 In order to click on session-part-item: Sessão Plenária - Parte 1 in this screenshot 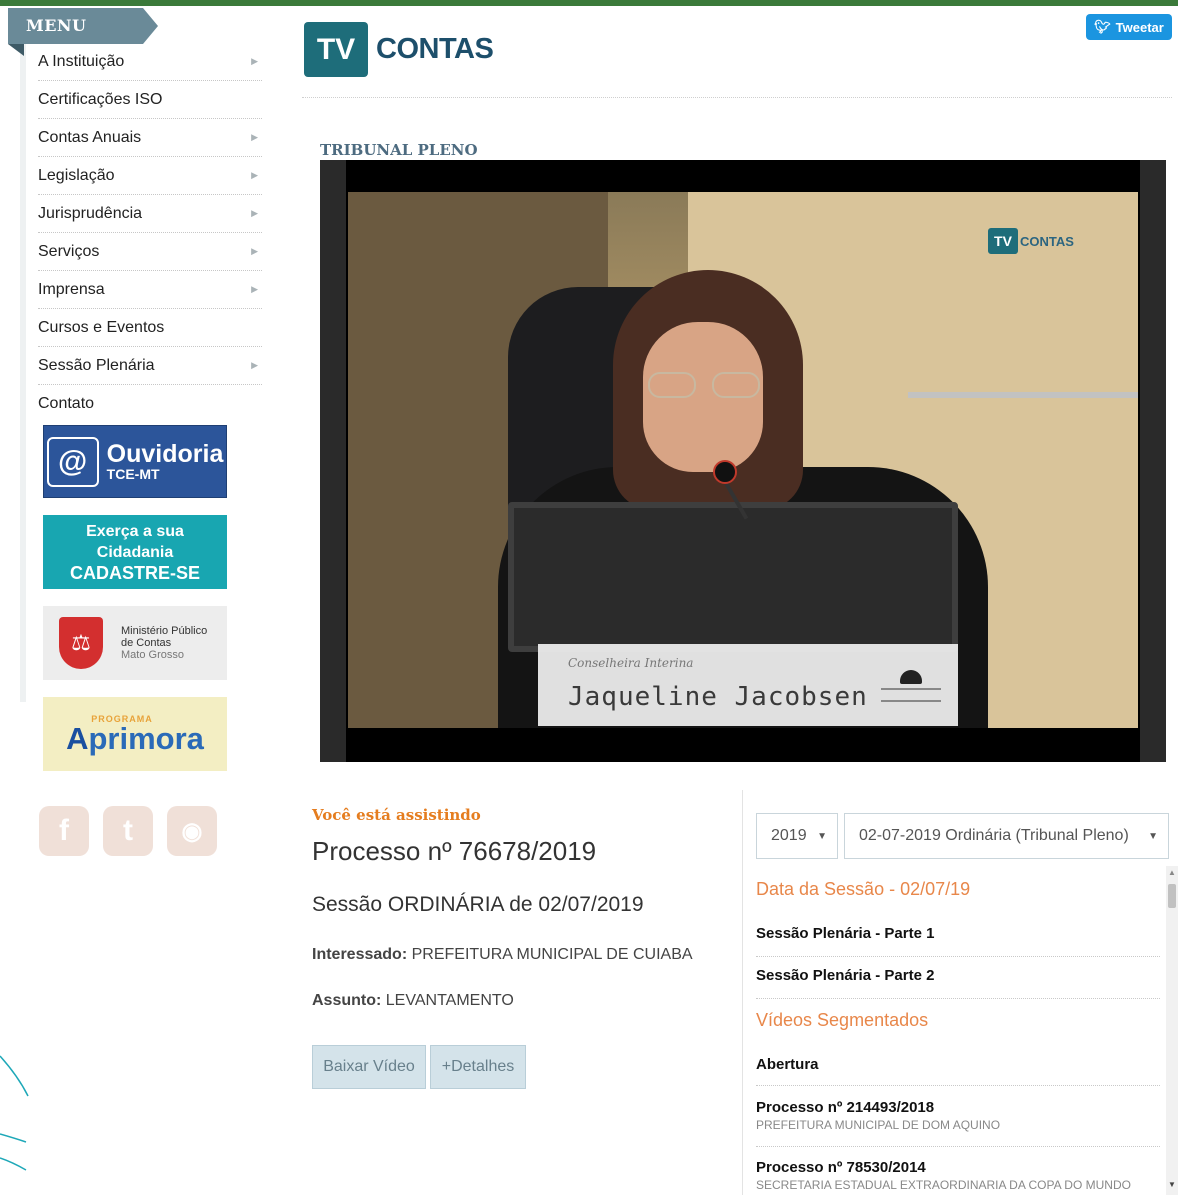, I will do `click(958, 941)`.